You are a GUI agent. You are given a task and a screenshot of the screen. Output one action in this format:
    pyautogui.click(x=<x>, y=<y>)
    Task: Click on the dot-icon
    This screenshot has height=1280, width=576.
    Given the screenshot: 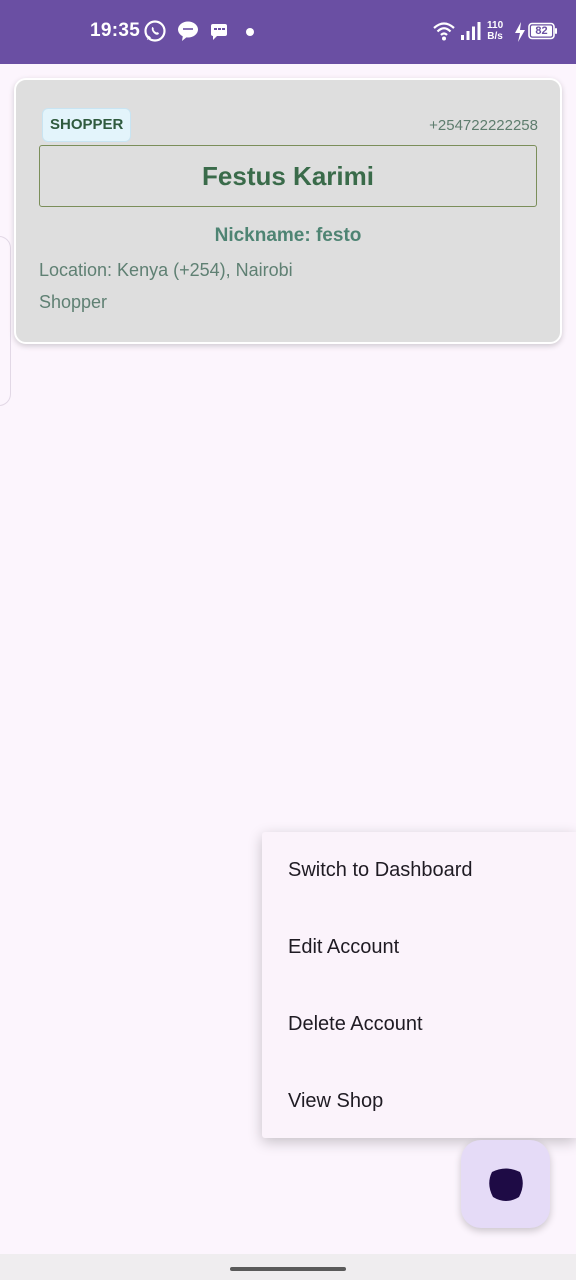 What is the action you would take?
    pyautogui.click(x=250, y=34)
    